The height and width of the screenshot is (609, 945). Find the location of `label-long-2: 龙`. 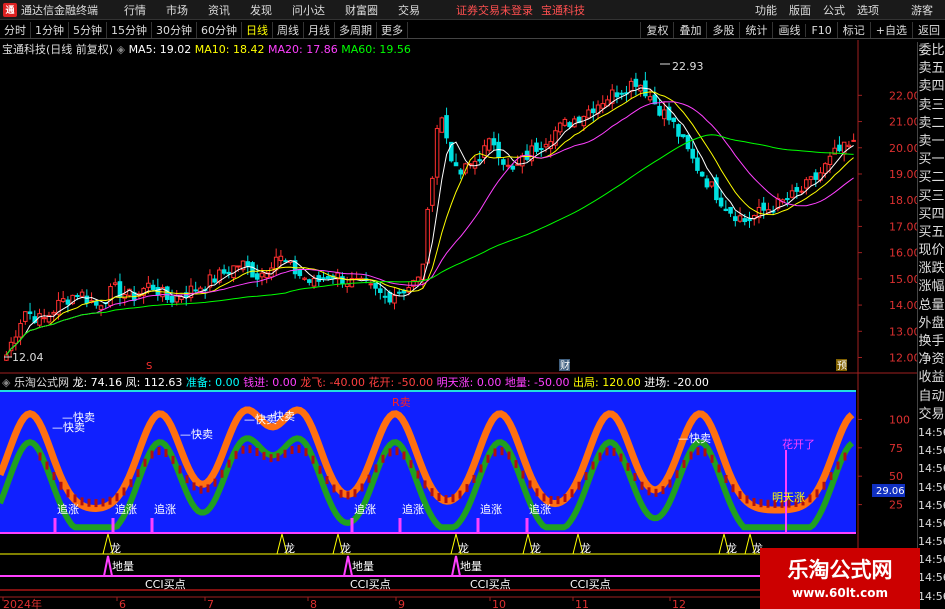

label-long-2: 龙 is located at coordinates (345, 548).